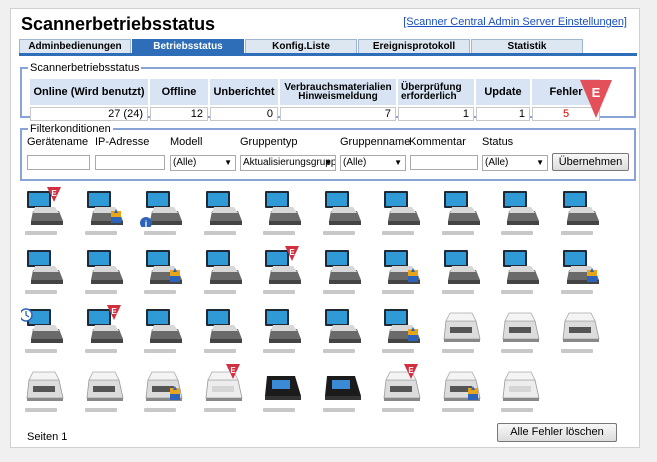 The width and height of the screenshot is (657, 462). I want to click on value-update: 1, so click(503, 114).